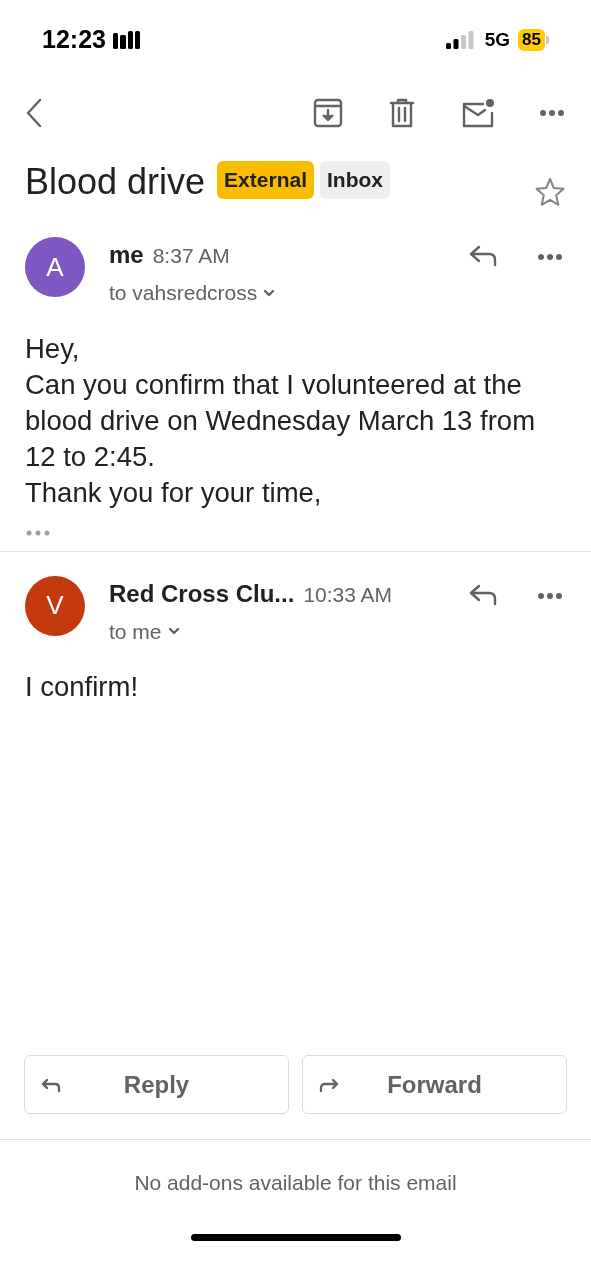 The image size is (591, 1280). What do you see at coordinates (550, 192) in the screenshot?
I see `star-icon` at bounding box center [550, 192].